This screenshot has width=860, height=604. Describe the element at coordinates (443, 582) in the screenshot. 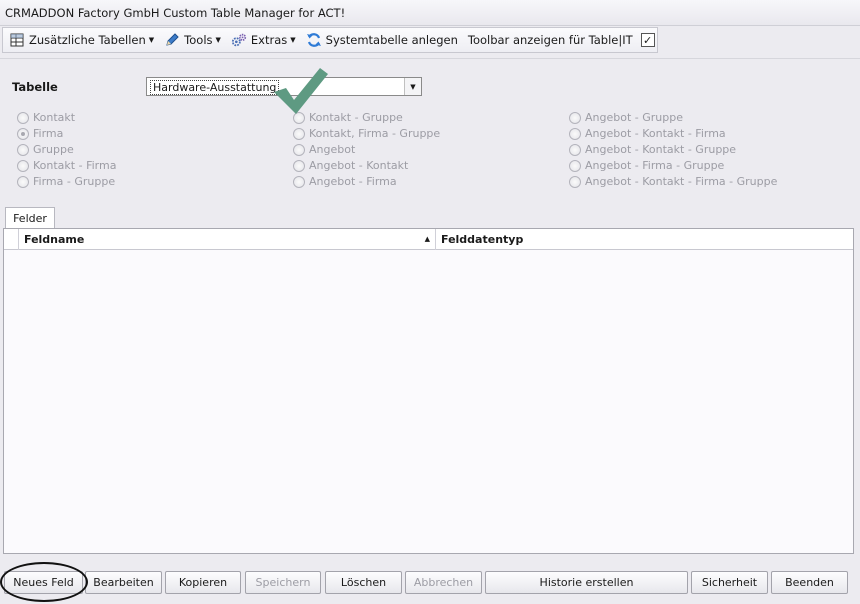

I see `abbrechen-button: Abbrechen` at that location.